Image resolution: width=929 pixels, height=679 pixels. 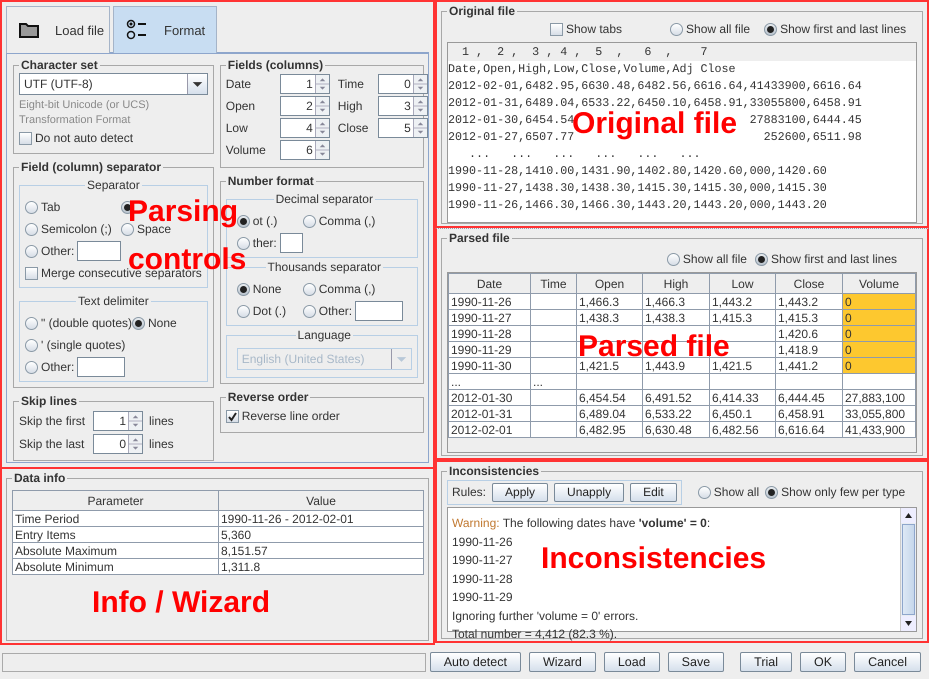 I want to click on group-title: Character set, so click(x=59, y=65).